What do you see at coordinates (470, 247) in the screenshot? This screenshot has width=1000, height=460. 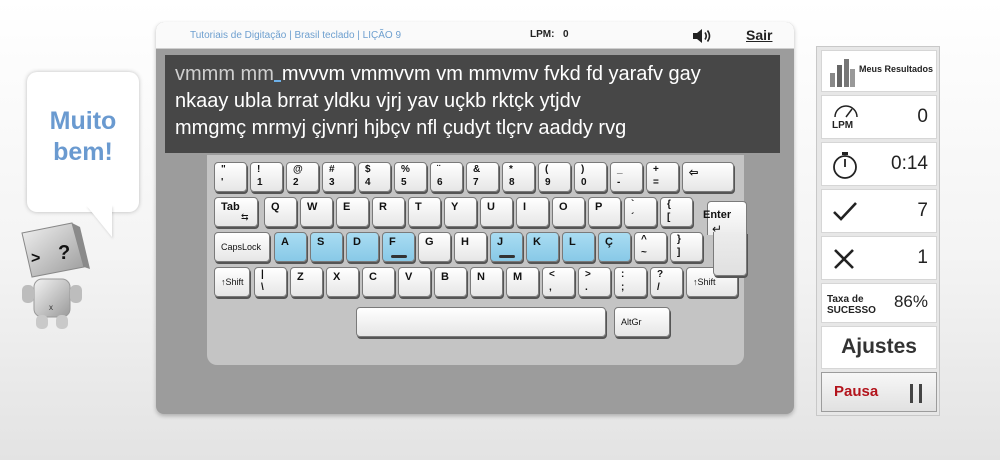 I see `key-h: H` at bounding box center [470, 247].